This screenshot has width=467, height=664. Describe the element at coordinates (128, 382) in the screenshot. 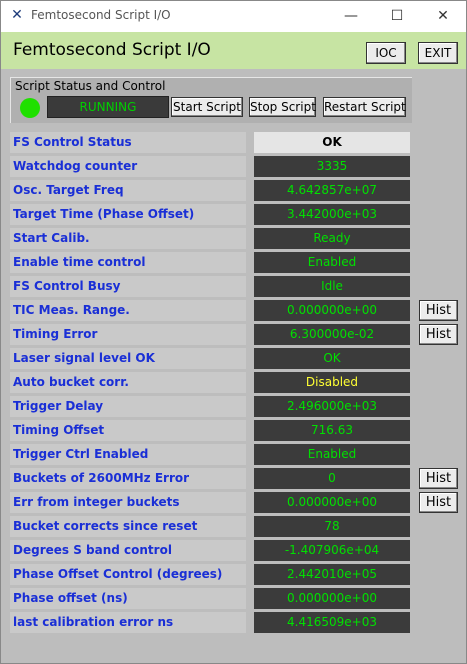

I see `row-label: Auto bucket corr.` at that location.